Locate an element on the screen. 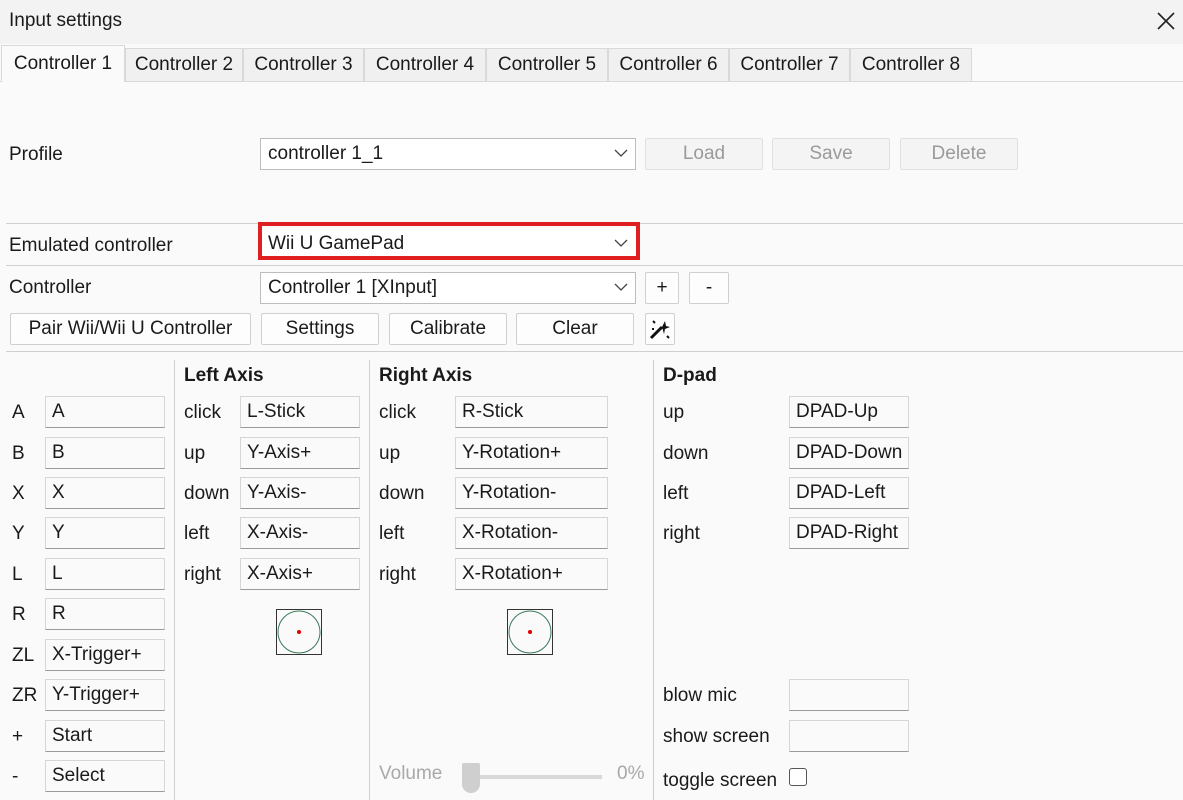 This screenshot has width=1183, height=800. binding-zr: Y-Trigger+ is located at coordinates (105, 695).